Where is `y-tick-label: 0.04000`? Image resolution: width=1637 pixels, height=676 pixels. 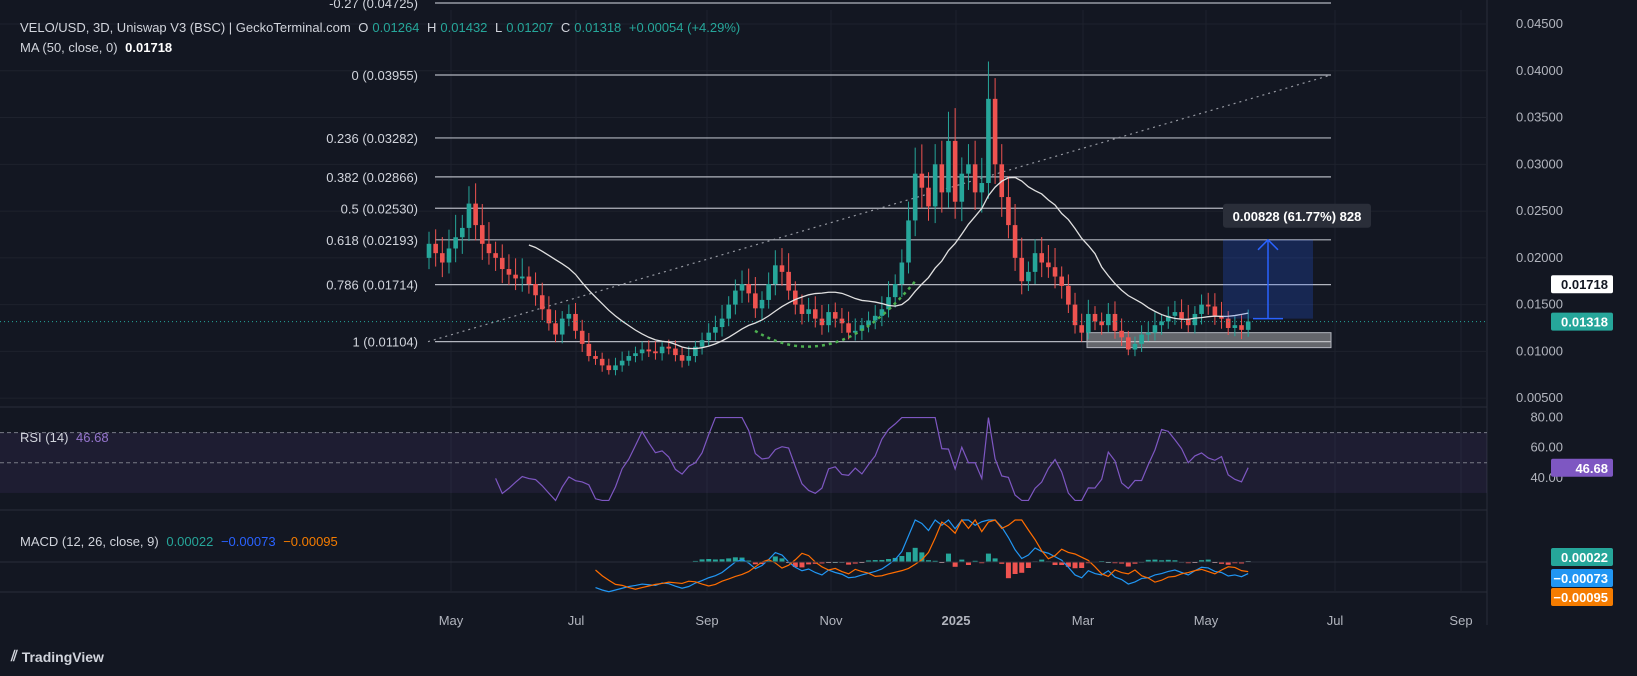 y-tick-label: 0.04000 is located at coordinates (1539, 70).